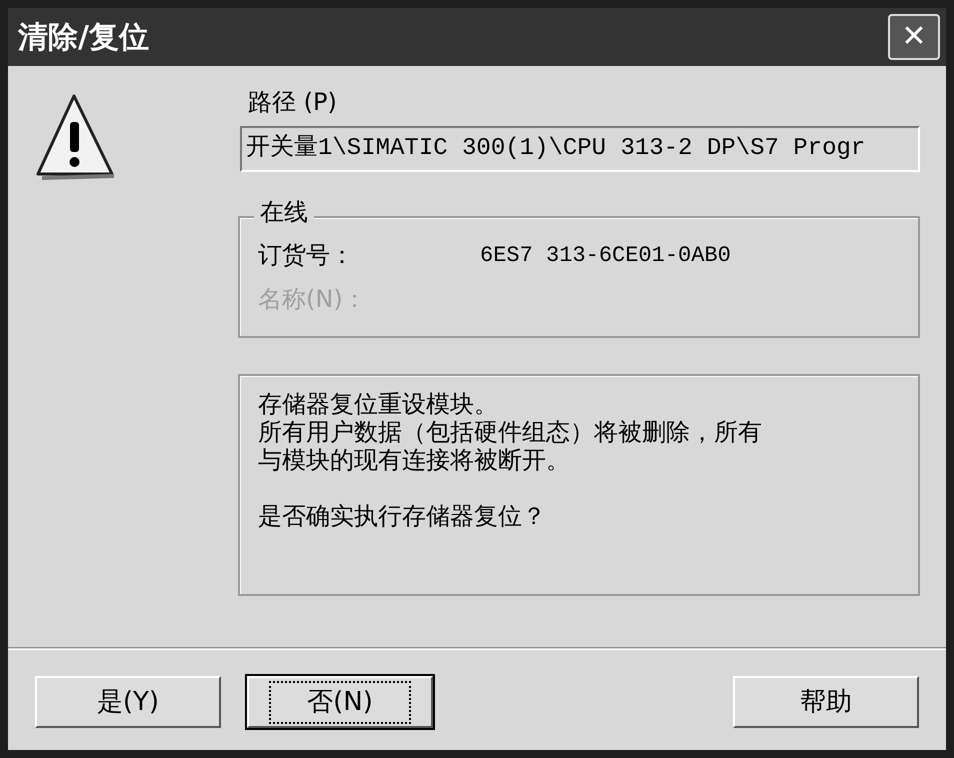 This screenshot has height=758, width=954. Describe the element at coordinates (826, 702) in the screenshot. I see `dialog-button: 帮助` at that location.